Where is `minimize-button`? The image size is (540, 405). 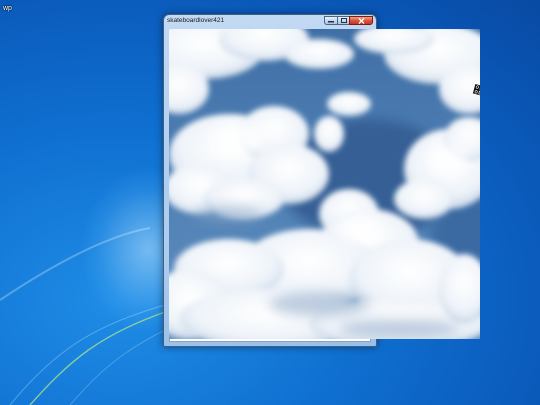
minimize-button is located at coordinates (331, 20).